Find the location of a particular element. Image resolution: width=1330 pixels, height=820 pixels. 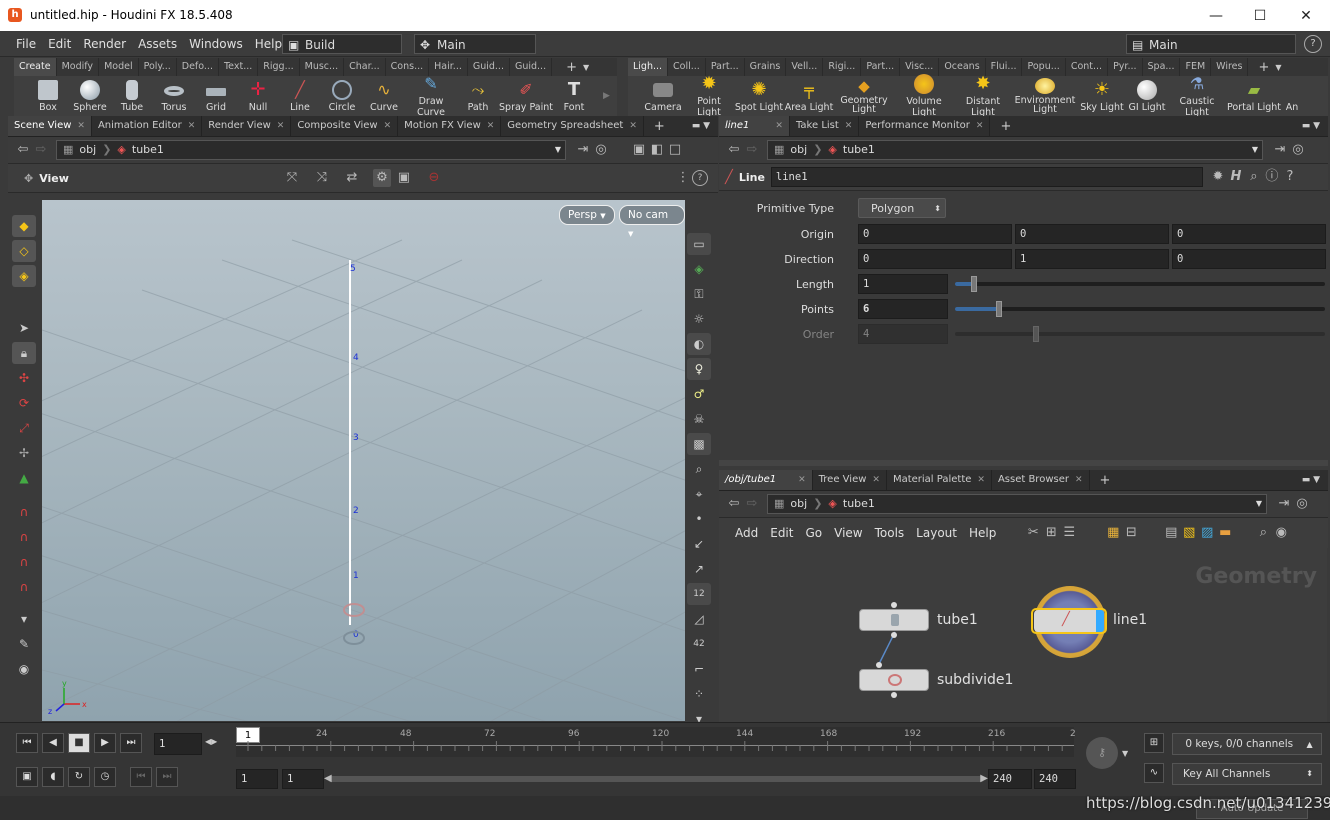

edge-icon: ↗ is located at coordinates (699, 569).